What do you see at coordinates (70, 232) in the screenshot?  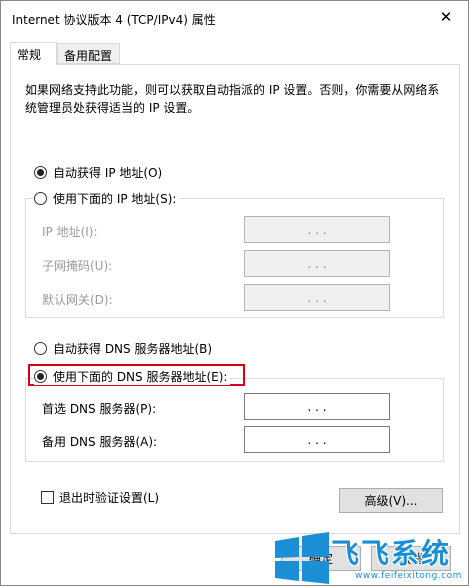 I see `ip-address-label: IP 地址(I):` at bounding box center [70, 232].